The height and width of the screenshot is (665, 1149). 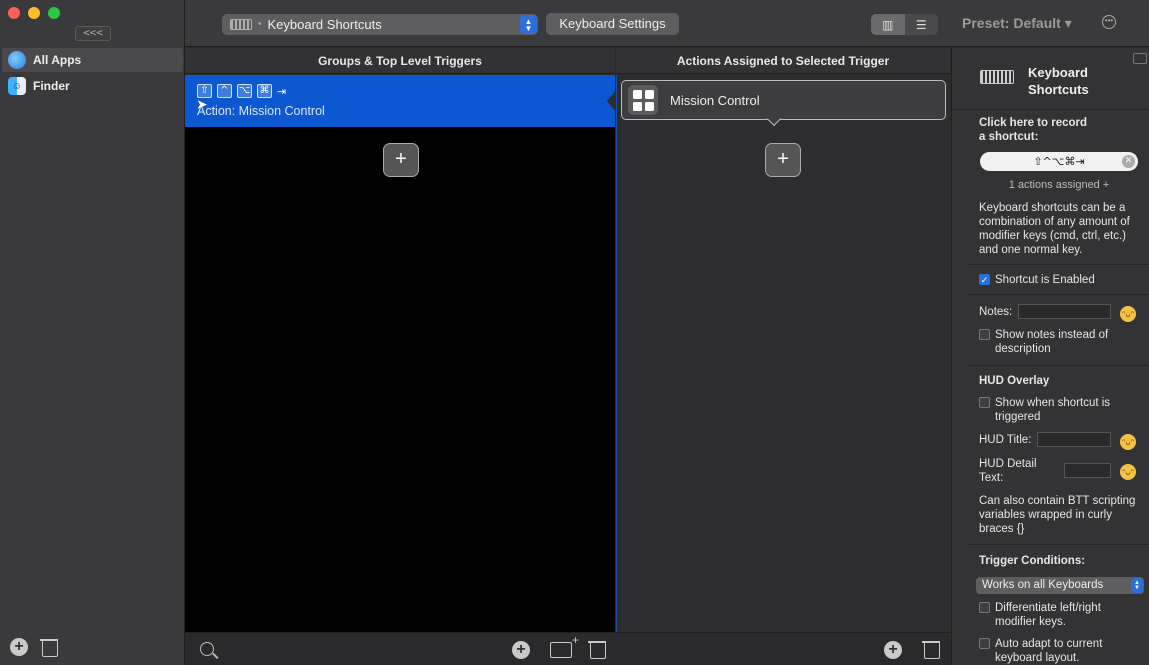 I want to click on minimize-window-button, so click(x=34, y=13).